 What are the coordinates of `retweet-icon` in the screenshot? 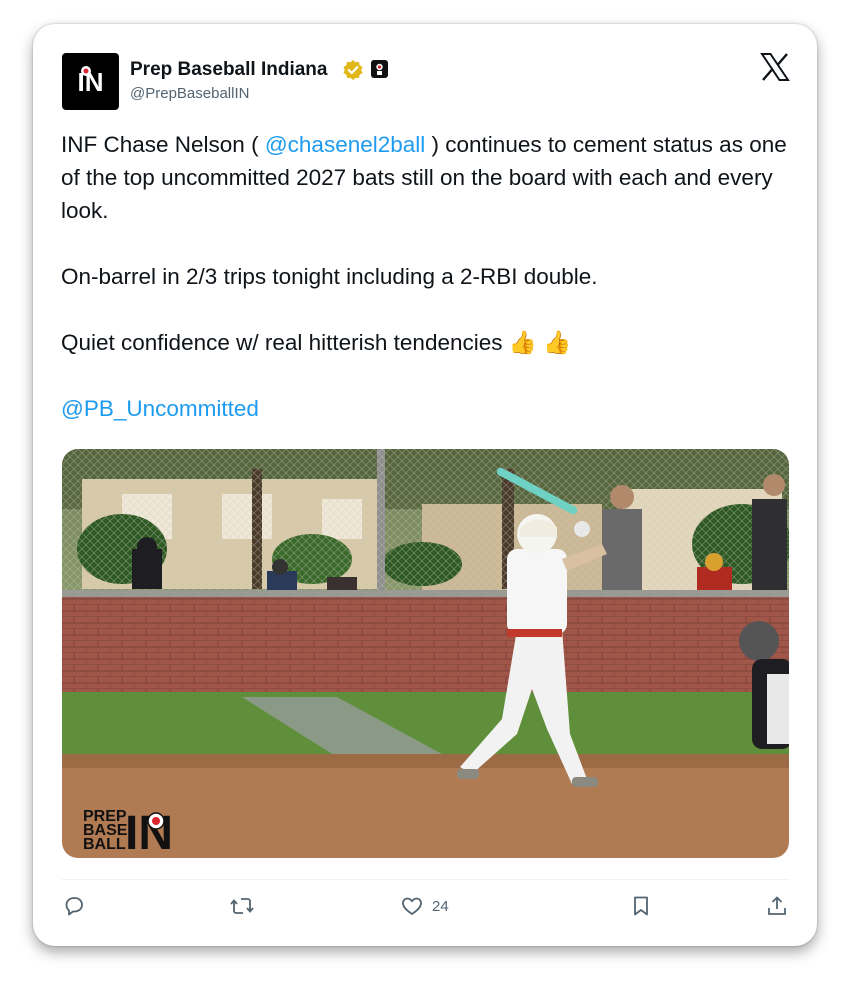 It's located at (242, 906).